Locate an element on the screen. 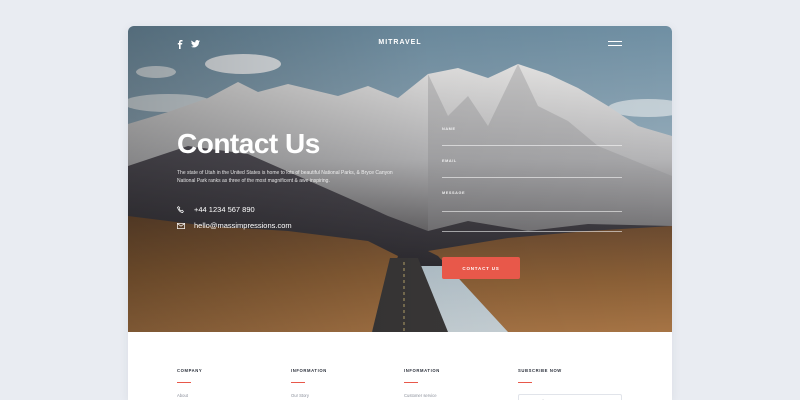 The height and width of the screenshot is (400, 800). name-field: NAME is located at coordinates (532, 138).